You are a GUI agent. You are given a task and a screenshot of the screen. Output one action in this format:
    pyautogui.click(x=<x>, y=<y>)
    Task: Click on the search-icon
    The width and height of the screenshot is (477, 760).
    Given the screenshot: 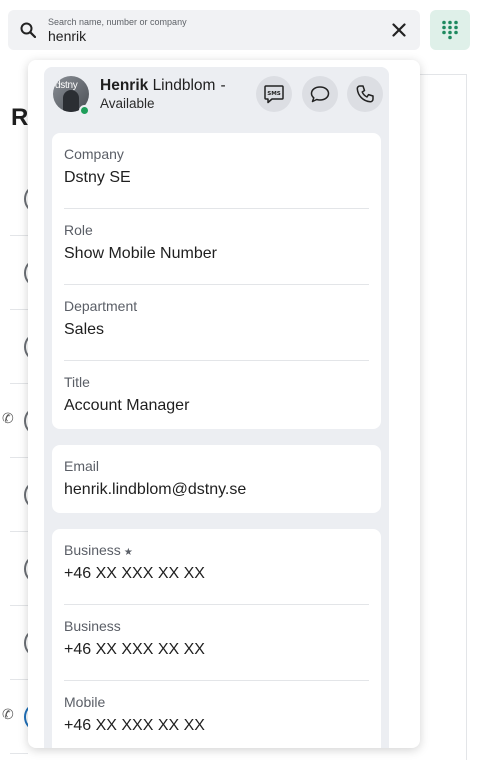 What is the action you would take?
    pyautogui.click(x=28, y=30)
    